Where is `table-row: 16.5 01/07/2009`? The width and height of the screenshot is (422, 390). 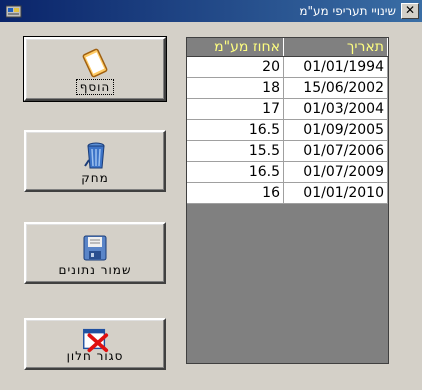
table-row: 16.5 01/07/2009 is located at coordinates (287, 172).